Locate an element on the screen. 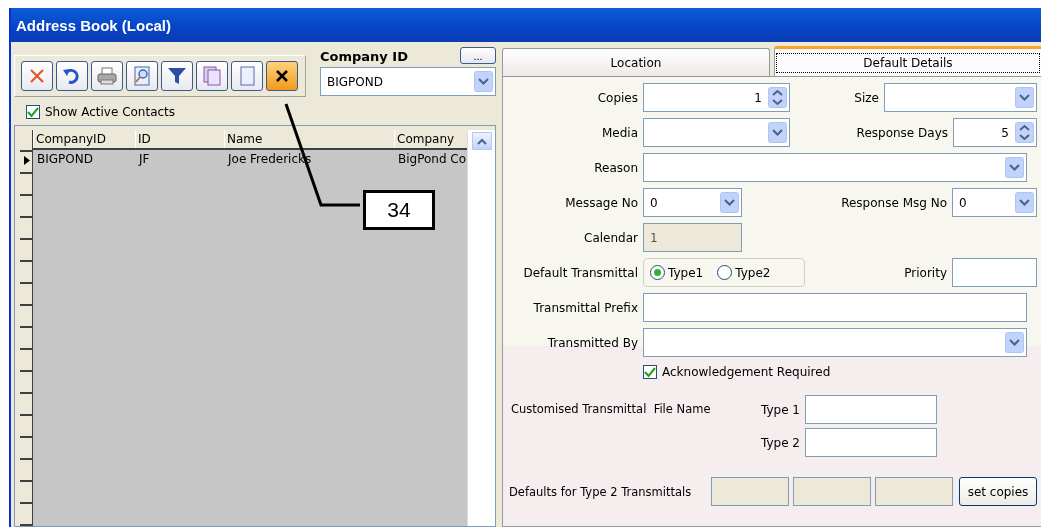 The height and width of the screenshot is (527, 1041). column-header: CompanyID is located at coordinates (84, 139).